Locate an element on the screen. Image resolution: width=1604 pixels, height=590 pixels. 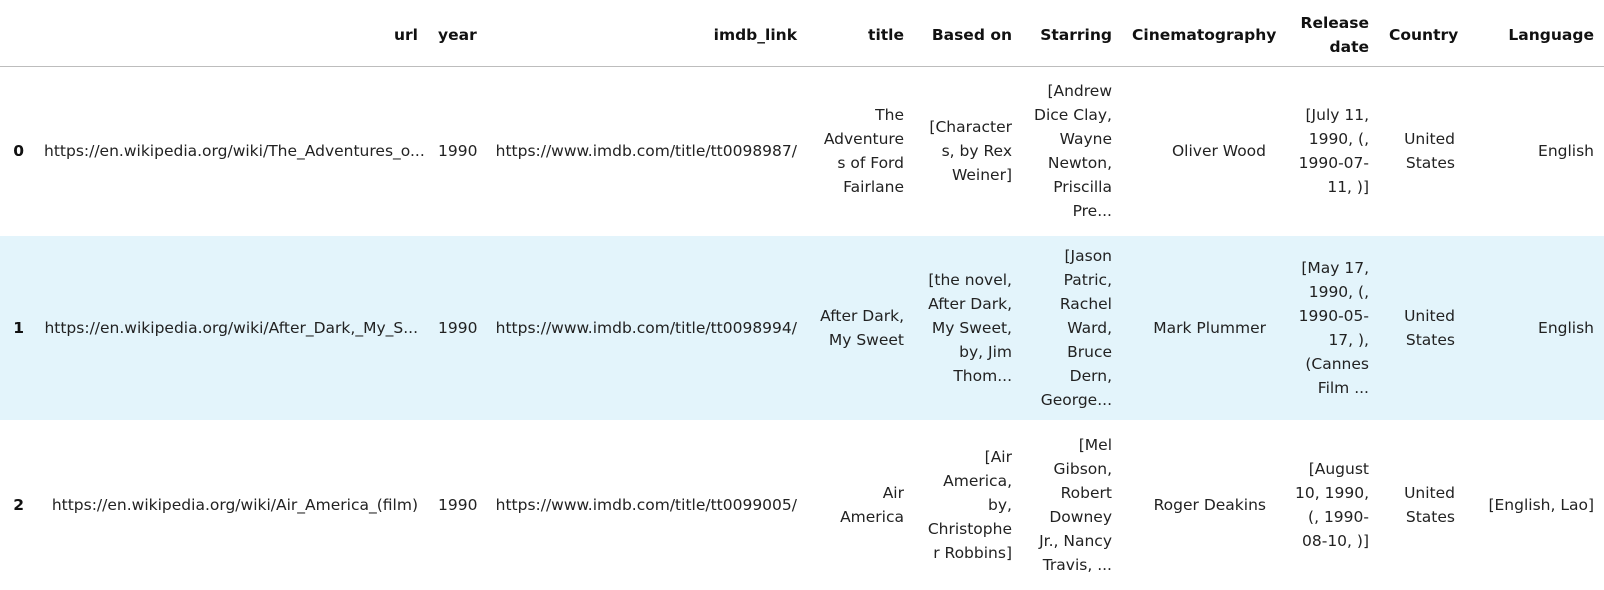
column-header-imdb-link: imdb_link is located at coordinates (645, 33).